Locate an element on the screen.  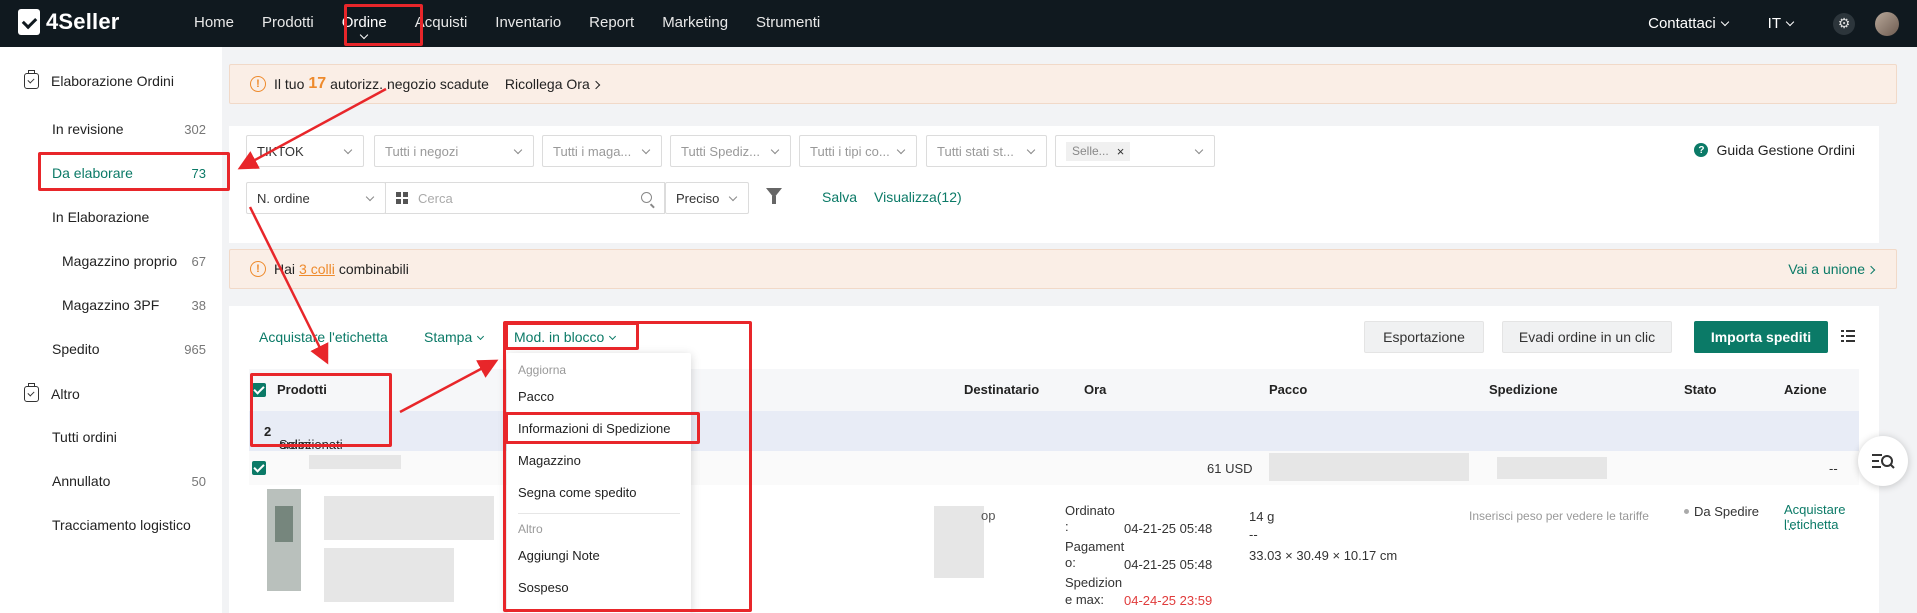
filter-funnel-icon is located at coordinates (774, 196).